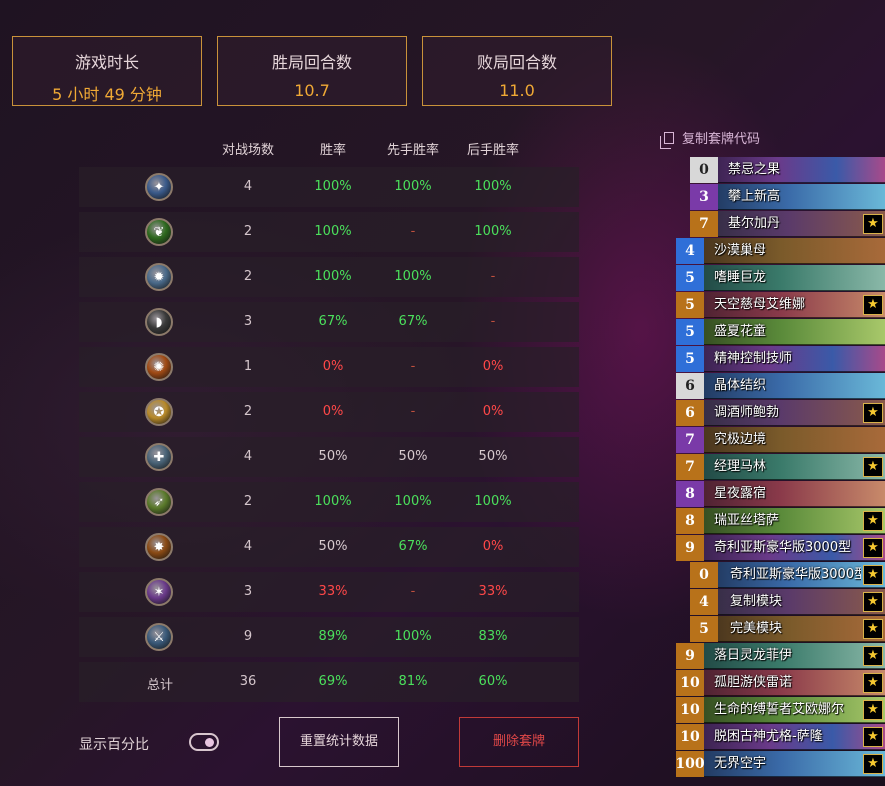  I want to click on deck-card: 100 无界空宇 ★, so click(780, 763).